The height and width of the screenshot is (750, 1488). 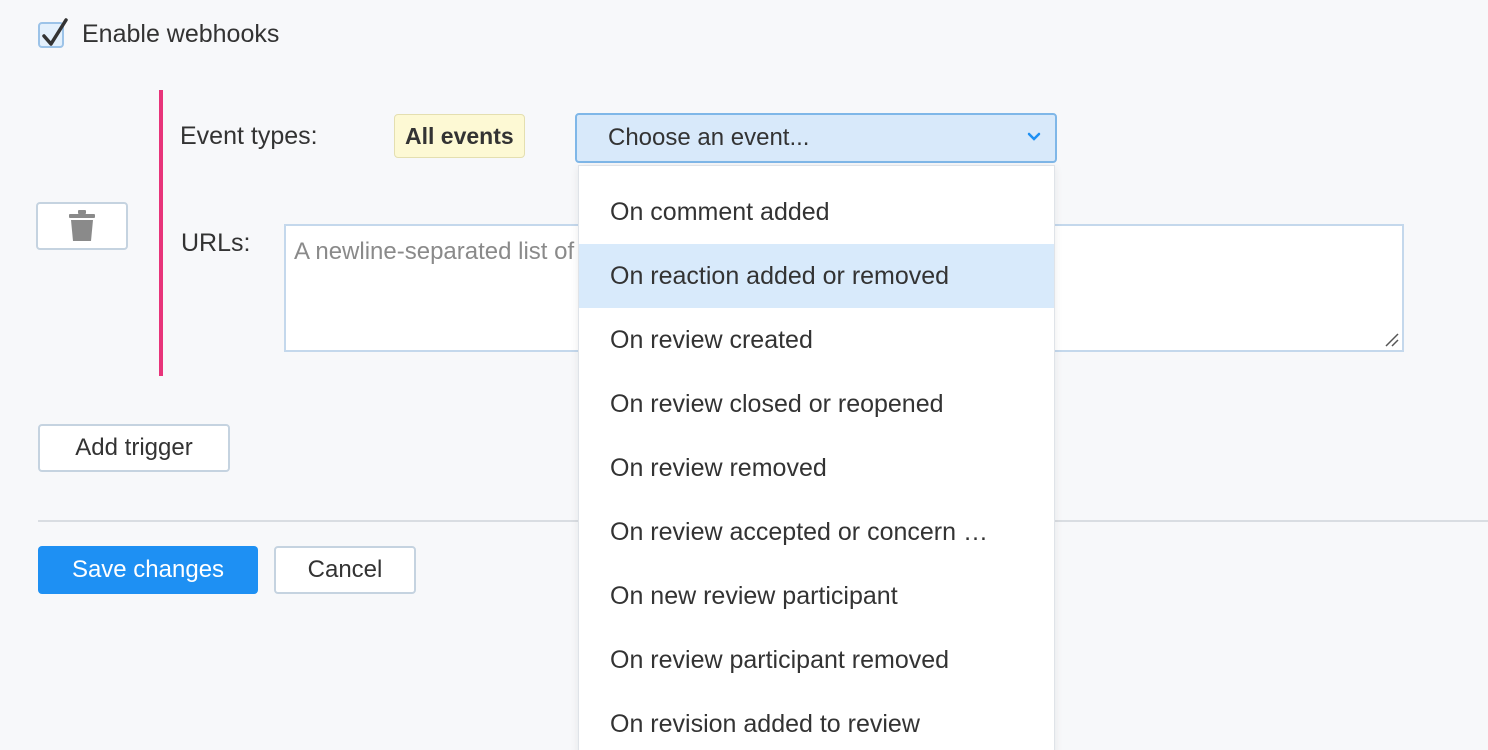 What do you see at coordinates (816, 596) in the screenshot?
I see `dropdown-option: On new review participant` at bounding box center [816, 596].